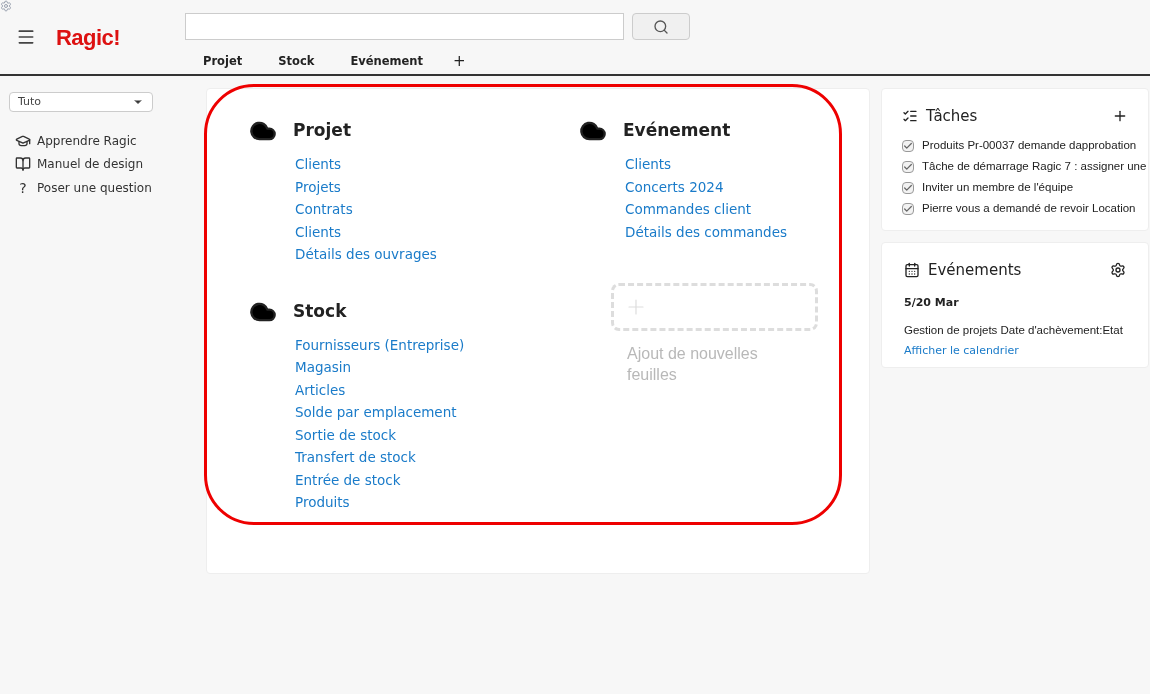 The height and width of the screenshot is (694, 1150). I want to click on sheet-link: Détails des ouvrages, so click(366, 254).